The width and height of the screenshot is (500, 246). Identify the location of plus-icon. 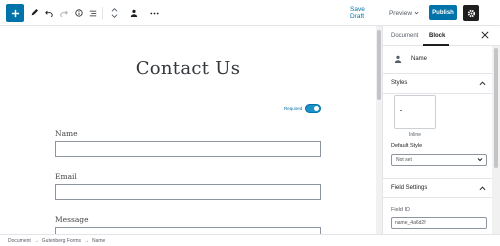
(15, 13).